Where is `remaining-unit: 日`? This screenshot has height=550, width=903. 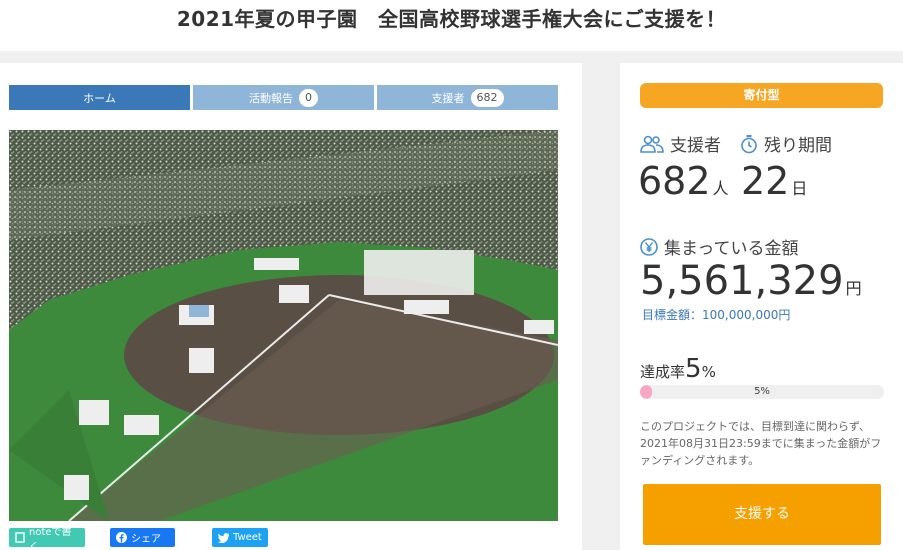
remaining-unit: 日 is located at coordinates (799, 188).